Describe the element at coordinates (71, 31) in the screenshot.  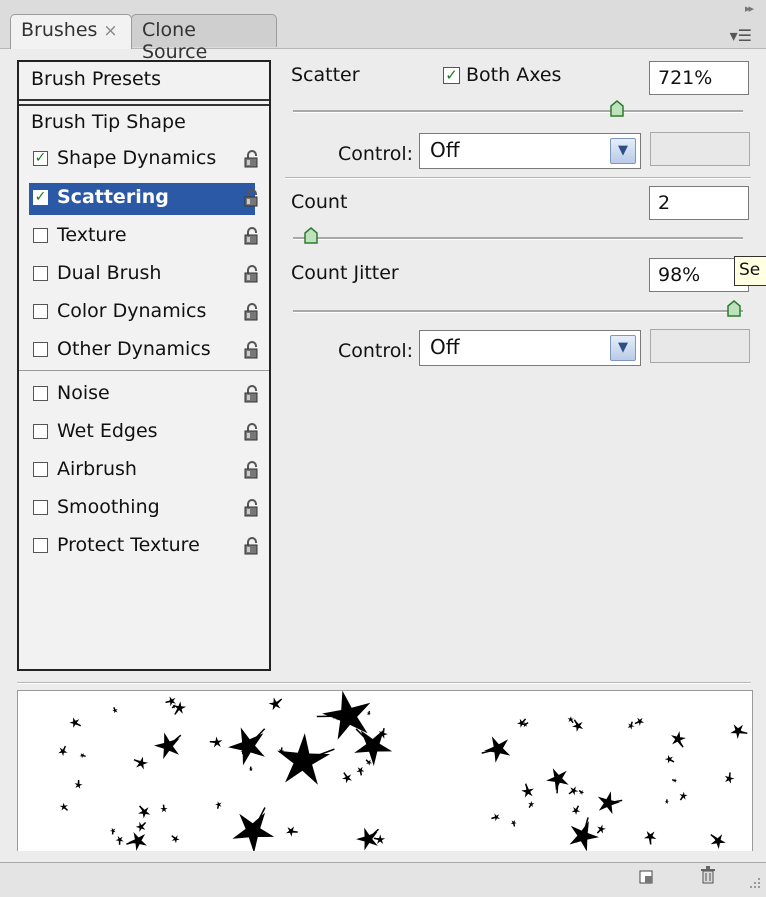
I see `tab-brushes: Brushes×` at that location.